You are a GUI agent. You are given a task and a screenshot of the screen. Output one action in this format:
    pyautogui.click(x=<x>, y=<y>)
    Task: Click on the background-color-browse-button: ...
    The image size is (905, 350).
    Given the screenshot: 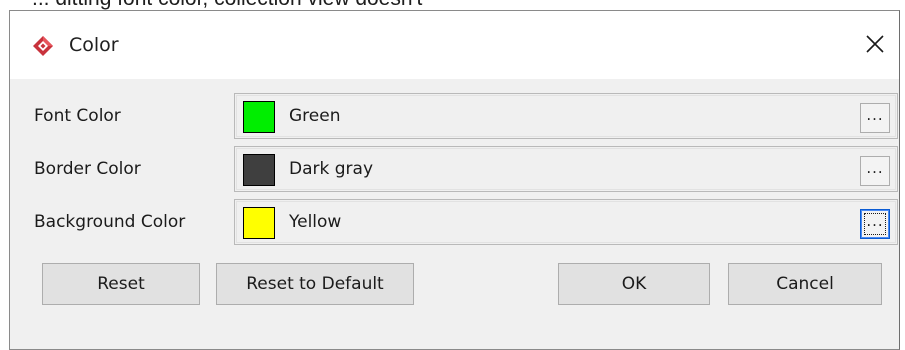 What is the action you would take?
    pyautogui.click(x=875, y=224)
    